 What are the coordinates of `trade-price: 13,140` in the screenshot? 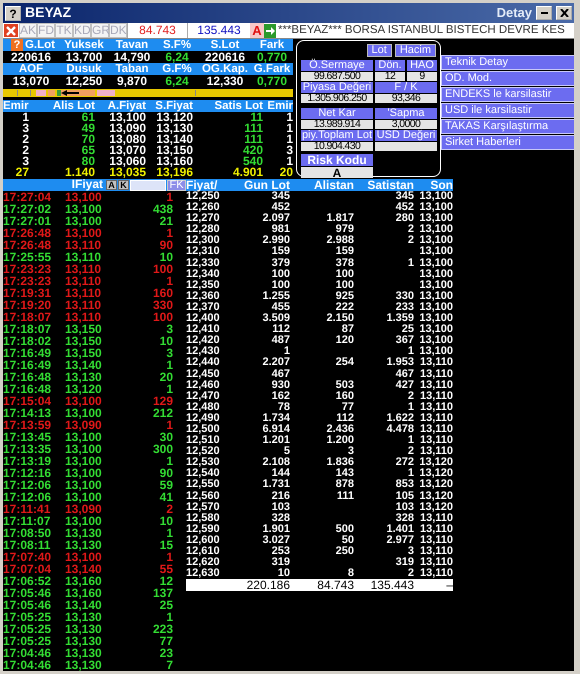 It's located at (84, 569).